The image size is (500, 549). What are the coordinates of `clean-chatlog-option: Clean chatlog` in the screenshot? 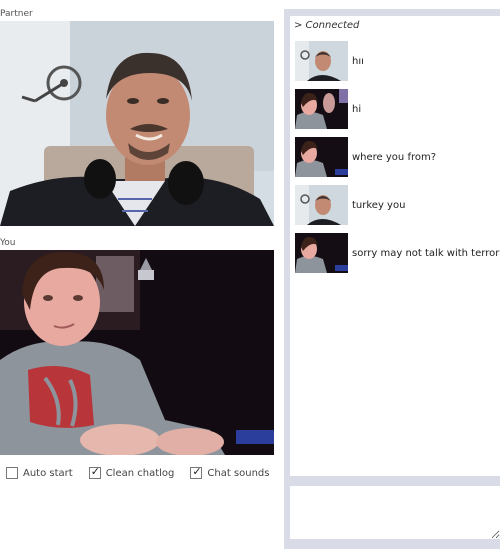 It's located at (131, 472).